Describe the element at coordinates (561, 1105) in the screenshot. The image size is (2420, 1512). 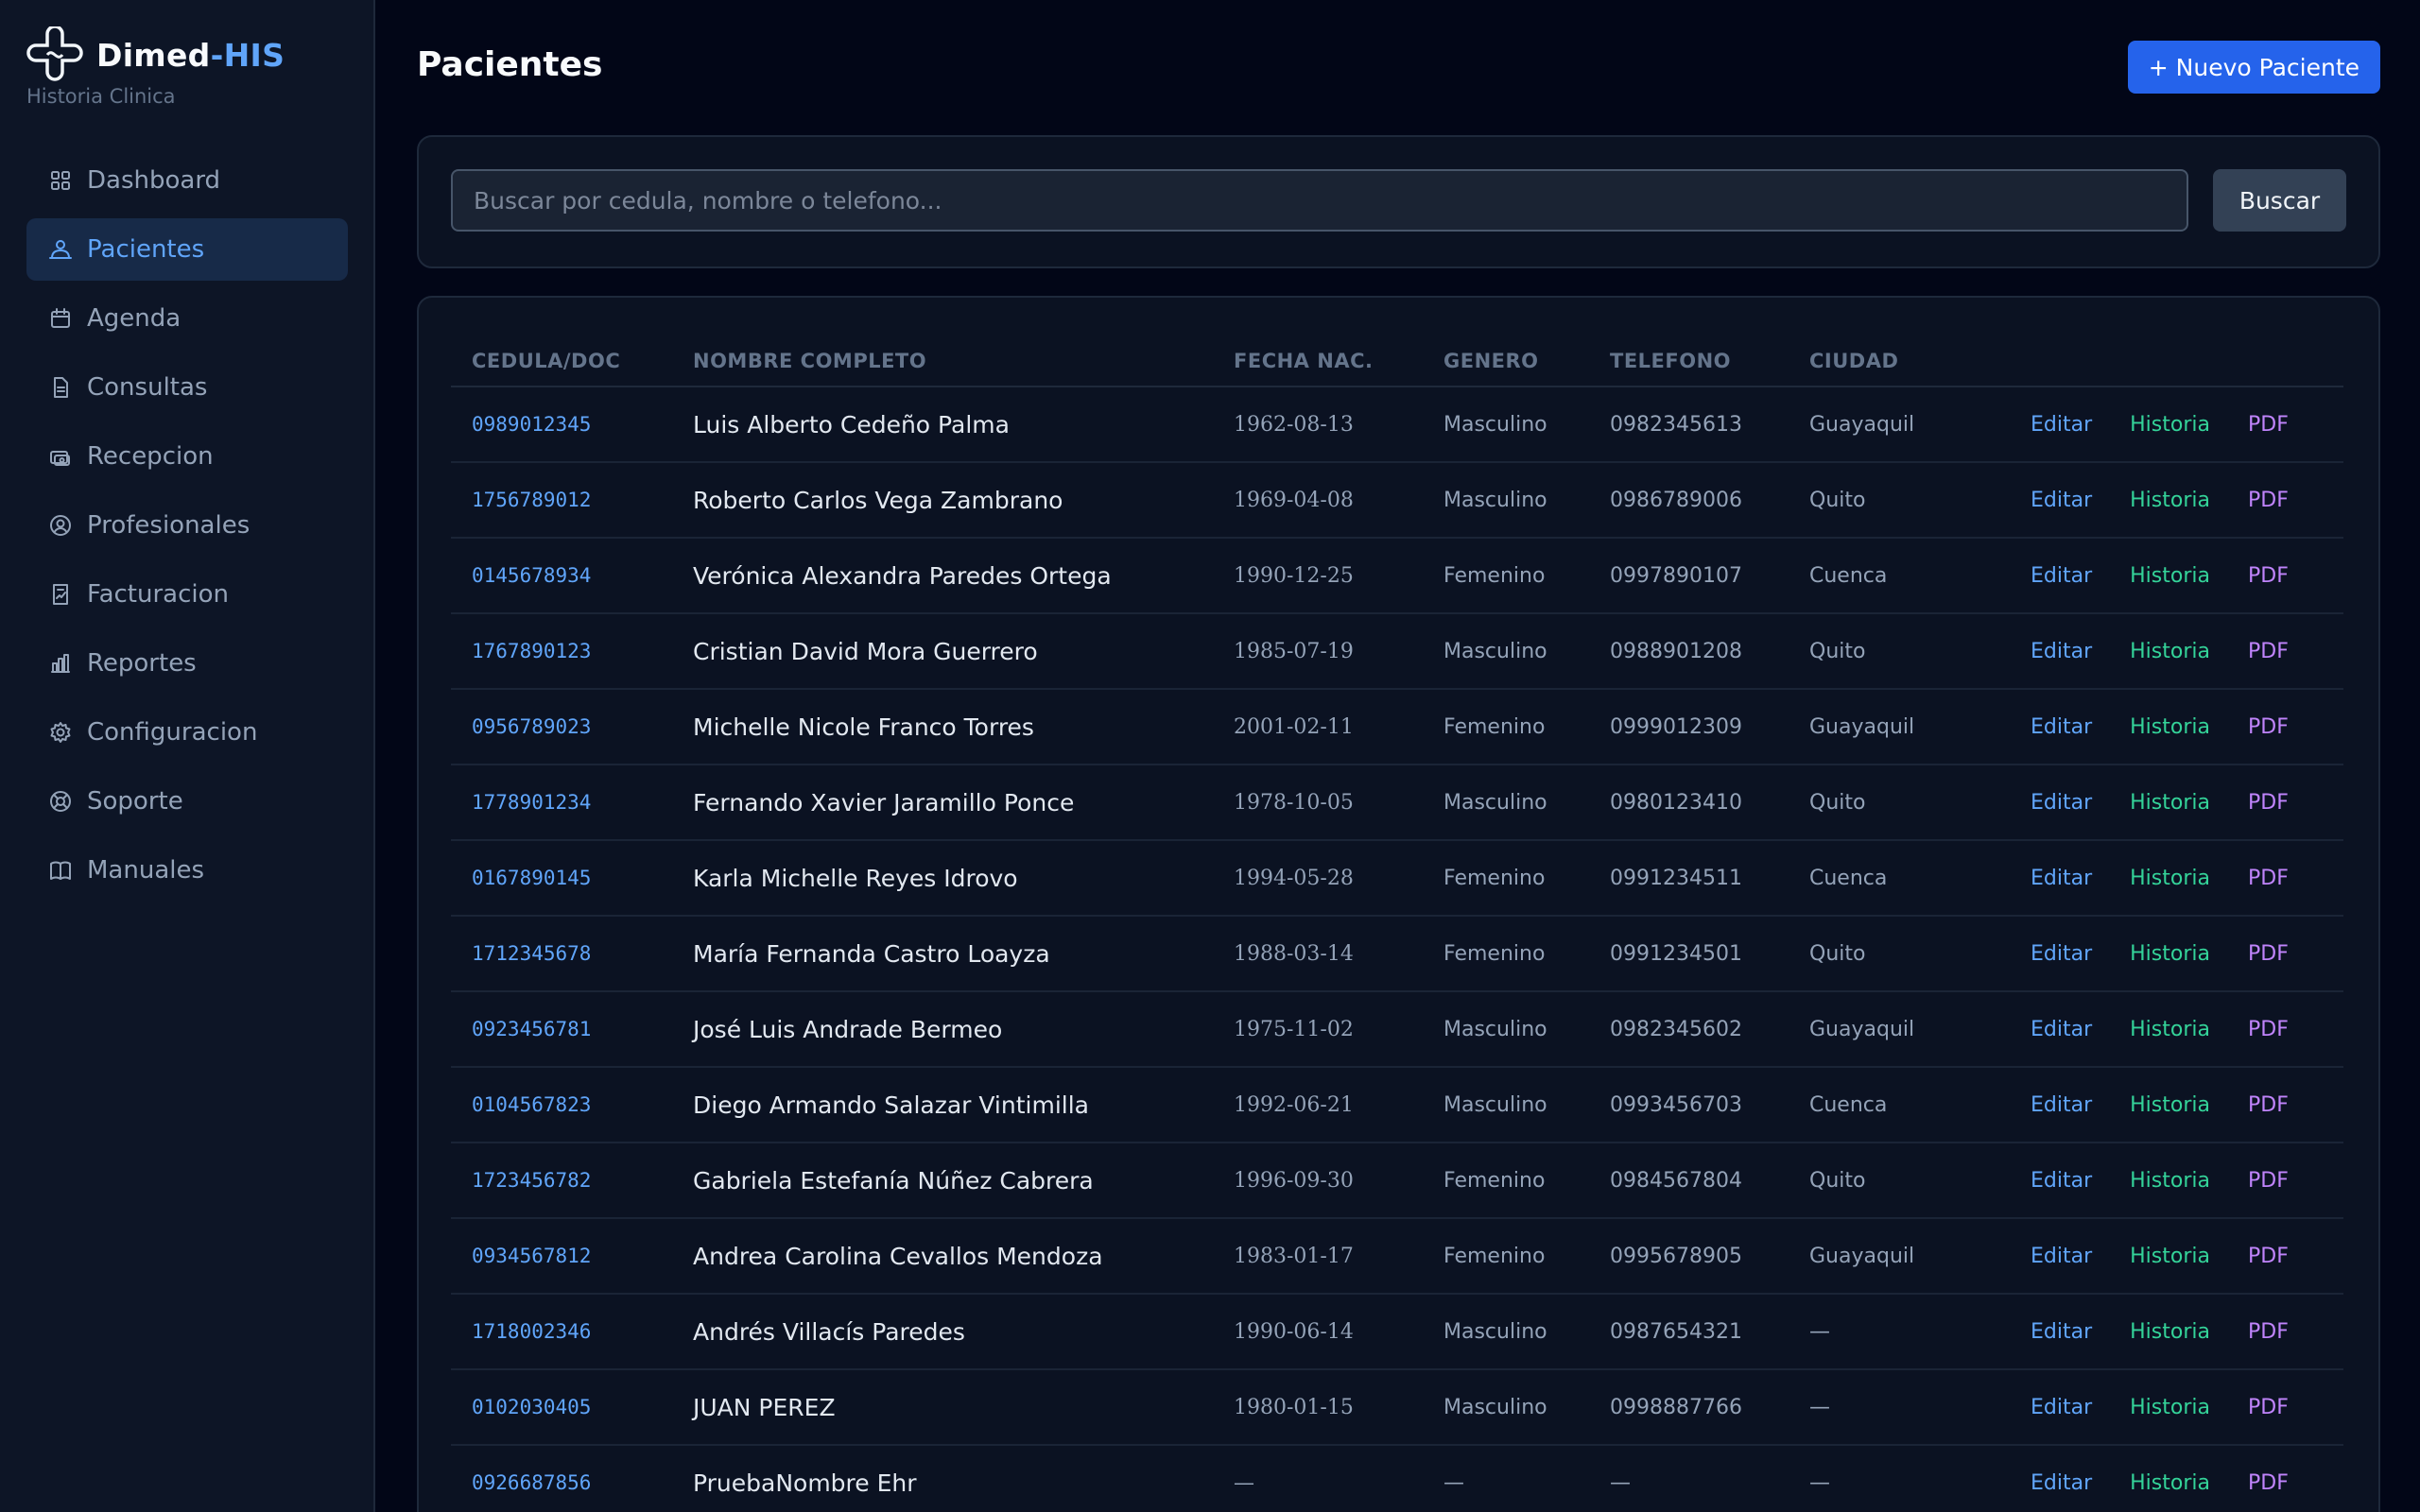
I see `cell-cedula: 0104567823` at that location.